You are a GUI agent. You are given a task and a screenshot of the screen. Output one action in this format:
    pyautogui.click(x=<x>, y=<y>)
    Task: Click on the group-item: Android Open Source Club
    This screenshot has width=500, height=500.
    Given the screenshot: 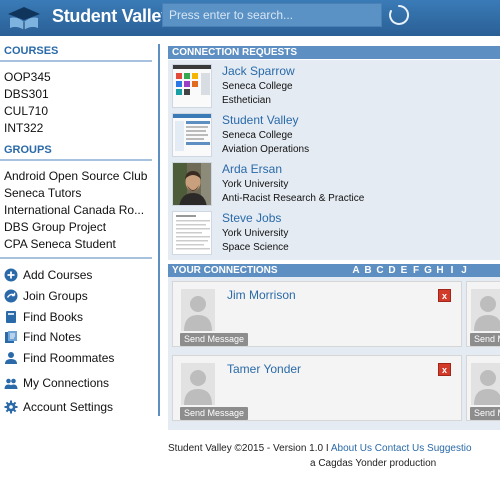 What is the action you would take?
    pyautogui.click(x=80, y=176)
    